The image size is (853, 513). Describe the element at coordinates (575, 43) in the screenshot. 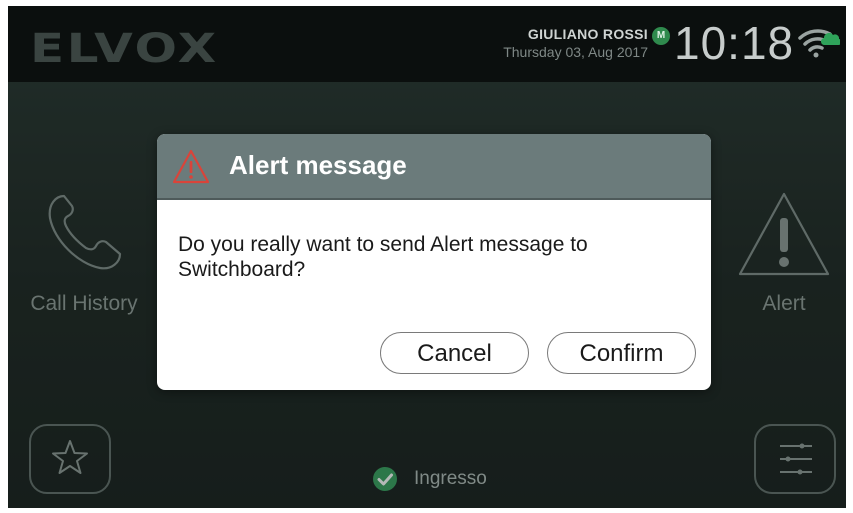

I see `user-info: GIULIANO ROSSI Thursday 03, Aug 2017` at that location.